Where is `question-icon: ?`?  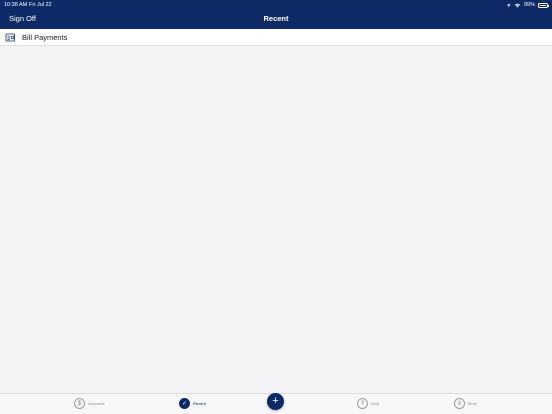
question-icon: ? is located at coordinates (362, 403).